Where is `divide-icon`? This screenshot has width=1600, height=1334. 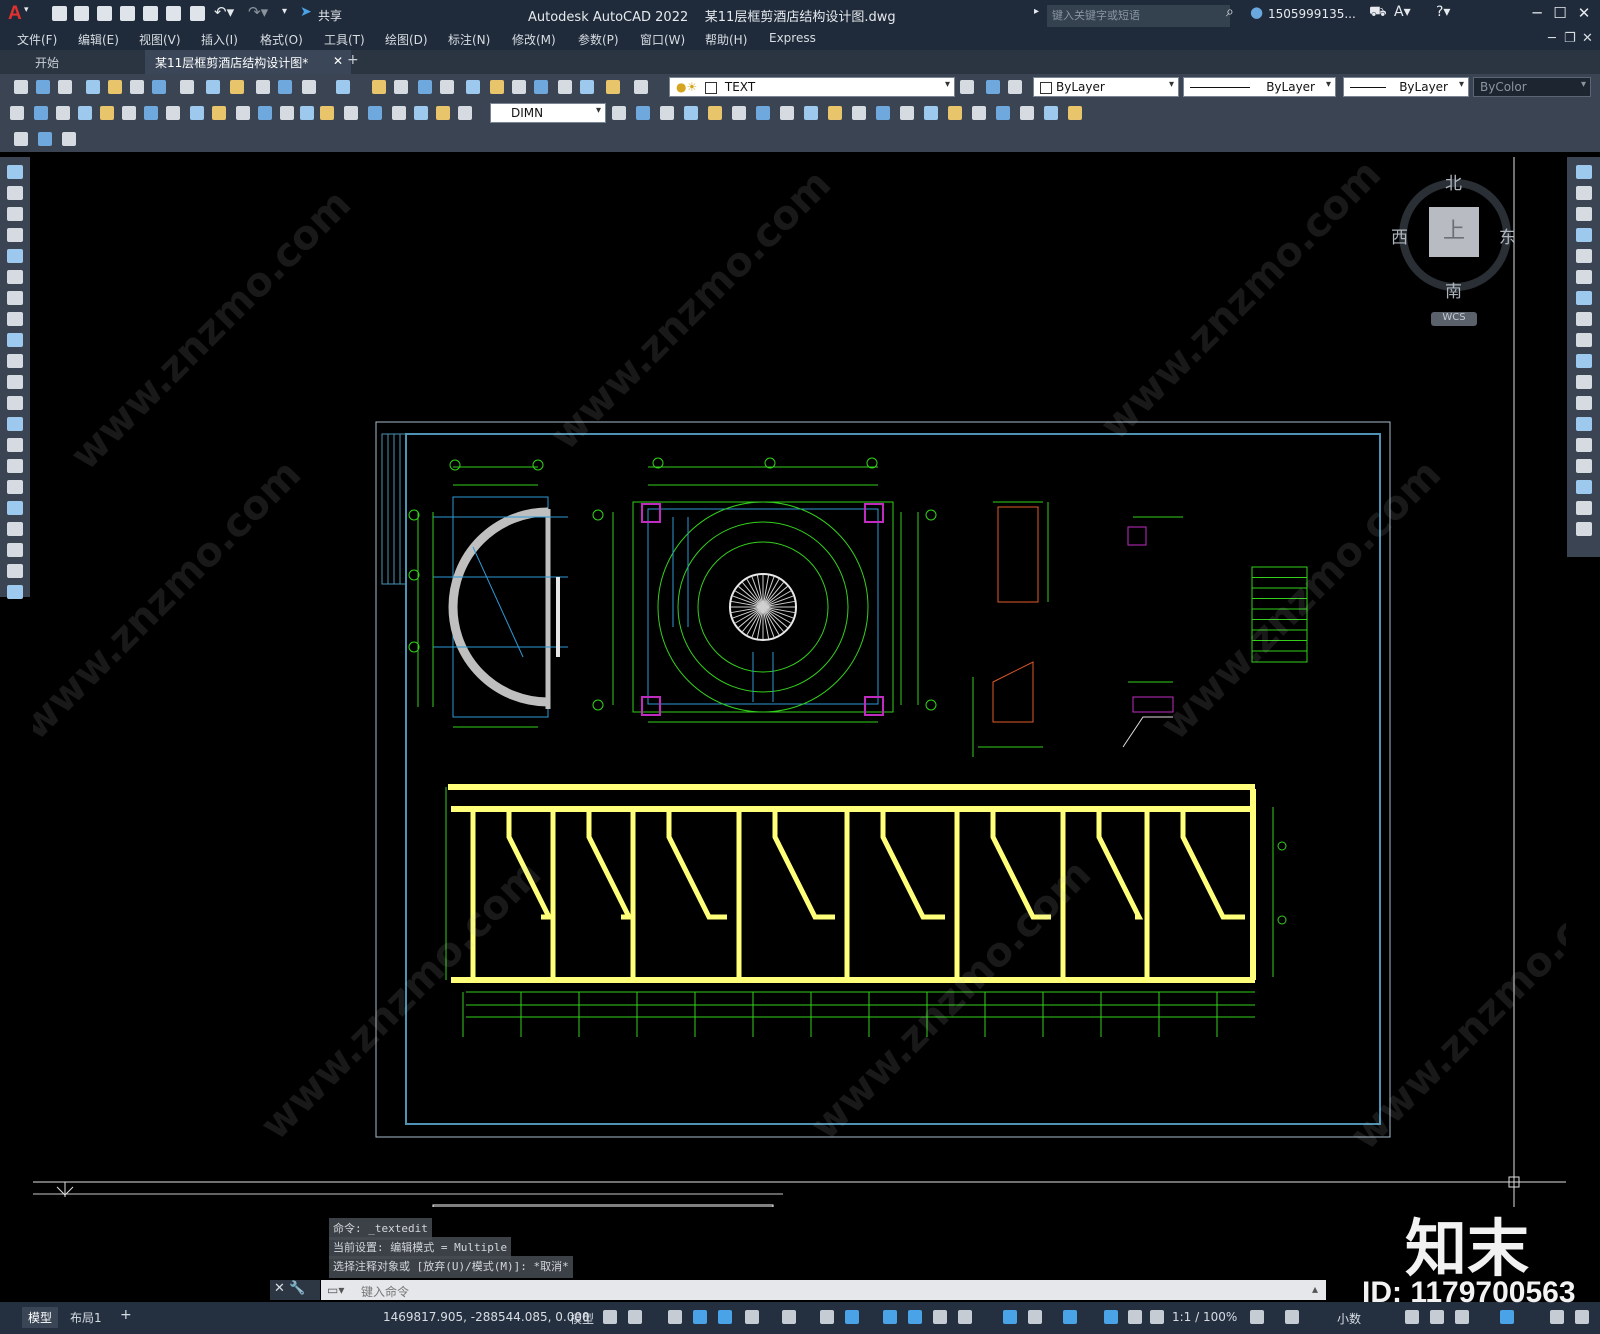 divide-icon is located at coordinates (1027, 113).